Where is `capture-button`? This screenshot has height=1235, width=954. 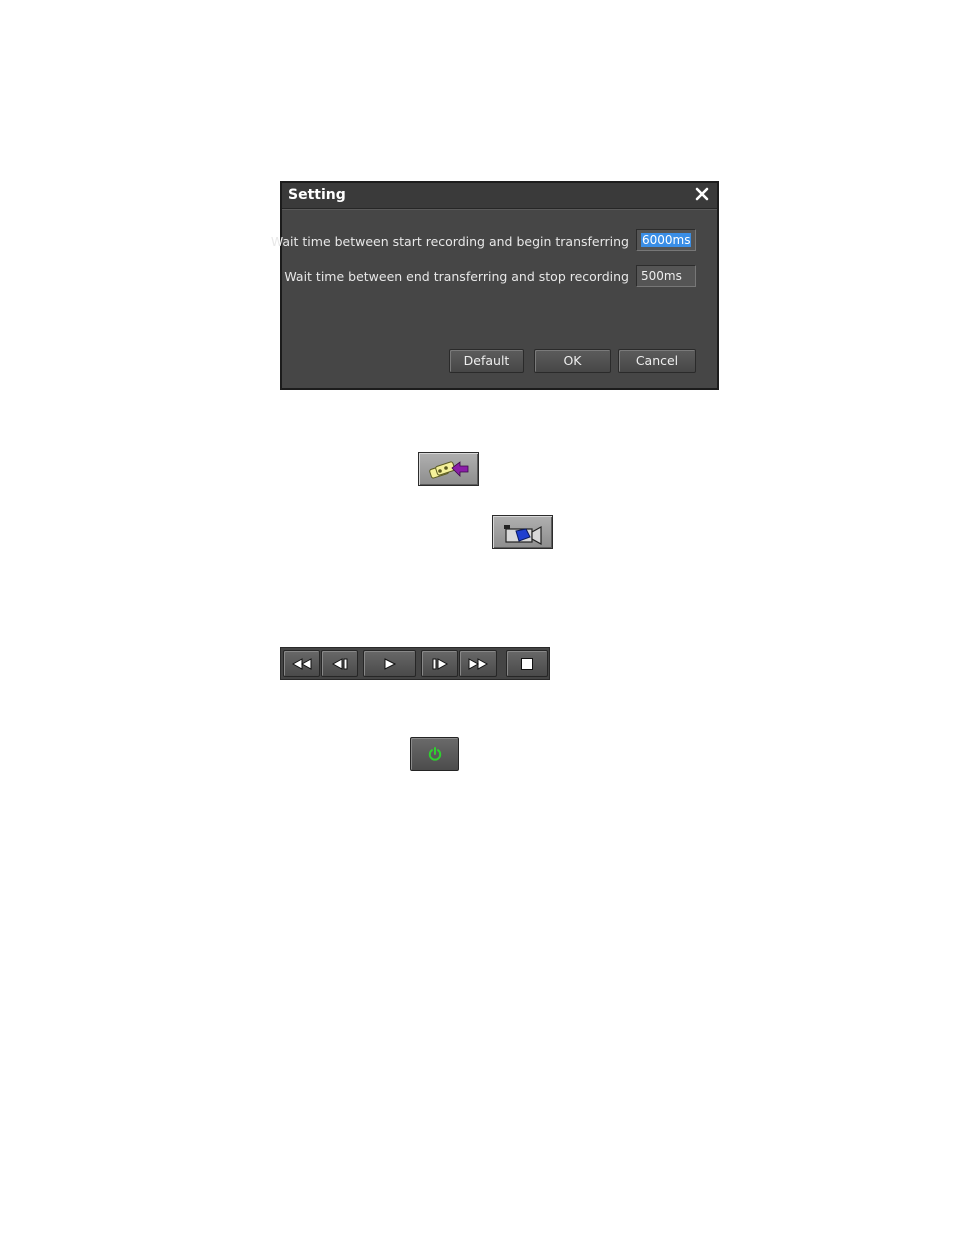 capture-button is located at coordinates (448, 469).